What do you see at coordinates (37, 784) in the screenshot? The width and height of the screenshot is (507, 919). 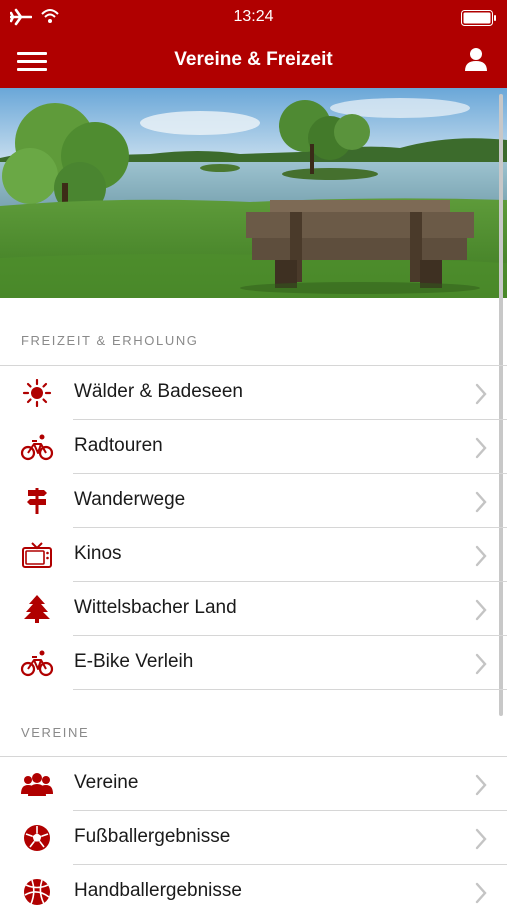 I see `group-icon` at bounding box center [37, 784].